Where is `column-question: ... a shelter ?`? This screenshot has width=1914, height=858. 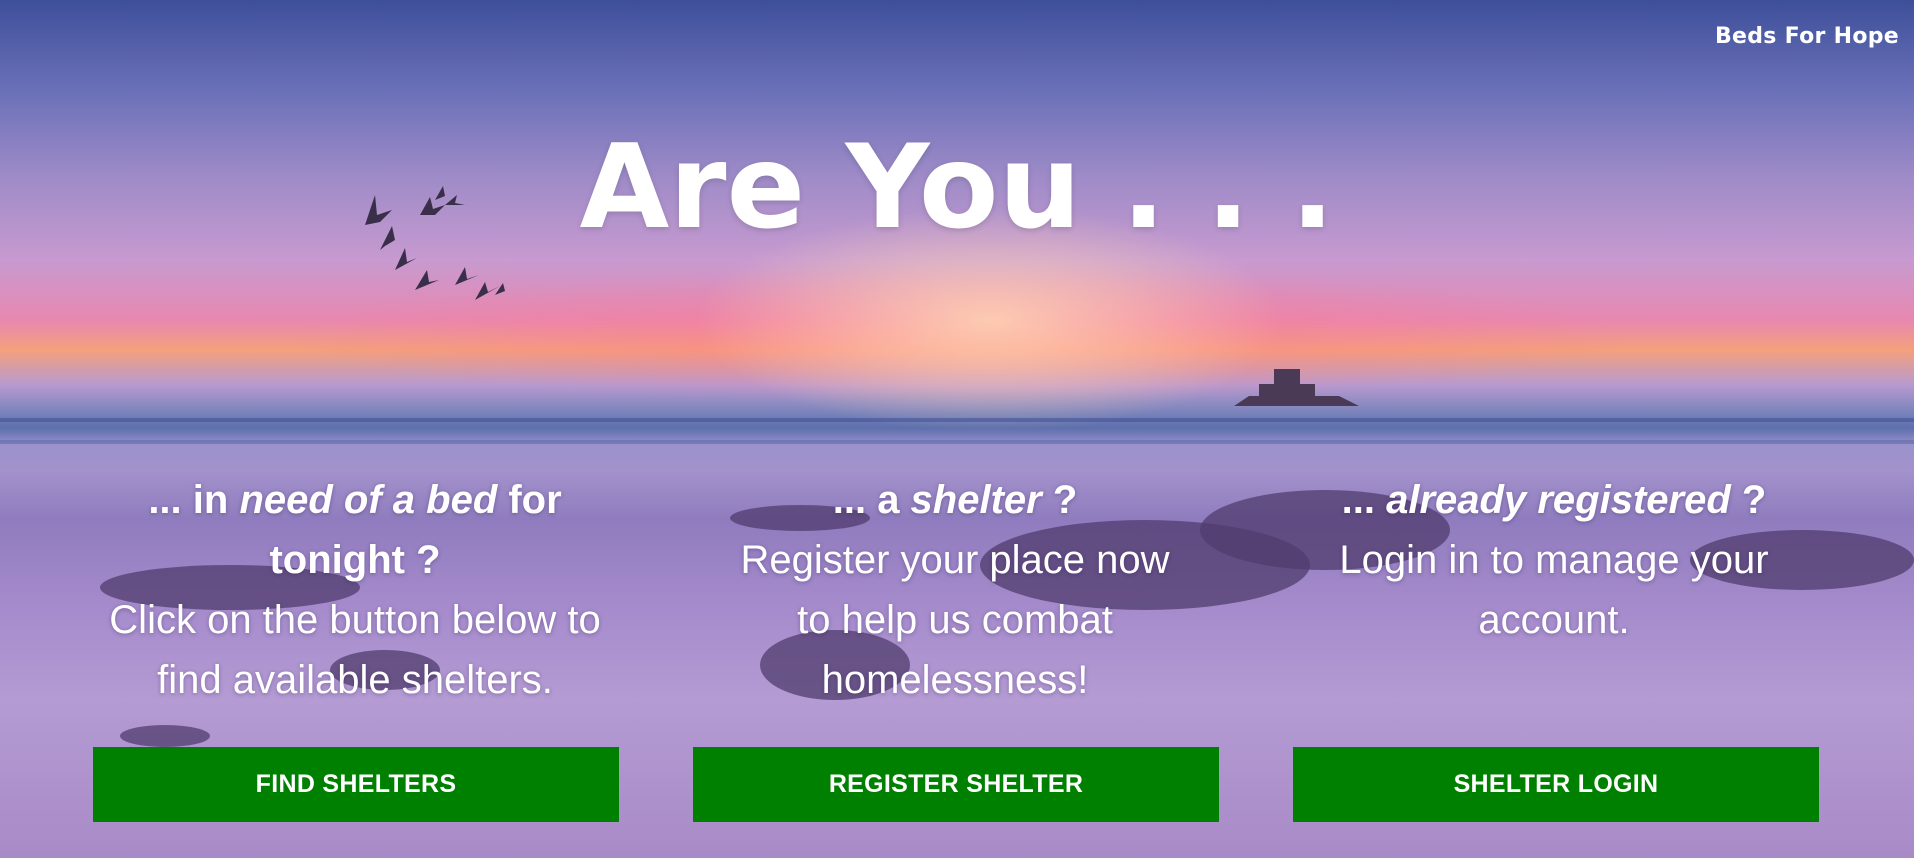
column-question: ... a shelter ? is located at coordinates (955, 500).